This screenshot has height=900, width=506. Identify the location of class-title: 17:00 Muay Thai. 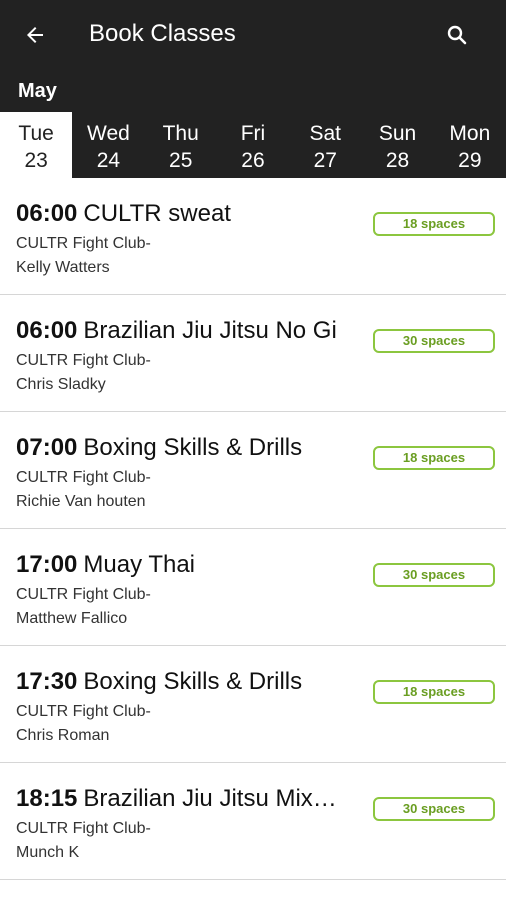
(105, 565).